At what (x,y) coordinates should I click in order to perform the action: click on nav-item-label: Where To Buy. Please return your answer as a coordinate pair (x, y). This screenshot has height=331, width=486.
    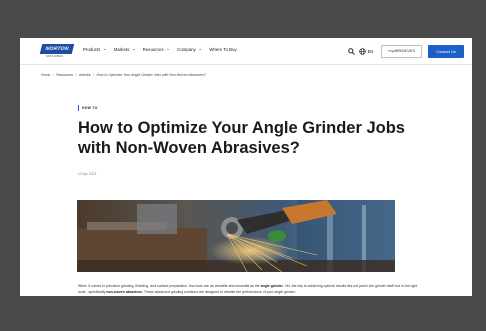
    Looking at the image, I should click on (223, 49).